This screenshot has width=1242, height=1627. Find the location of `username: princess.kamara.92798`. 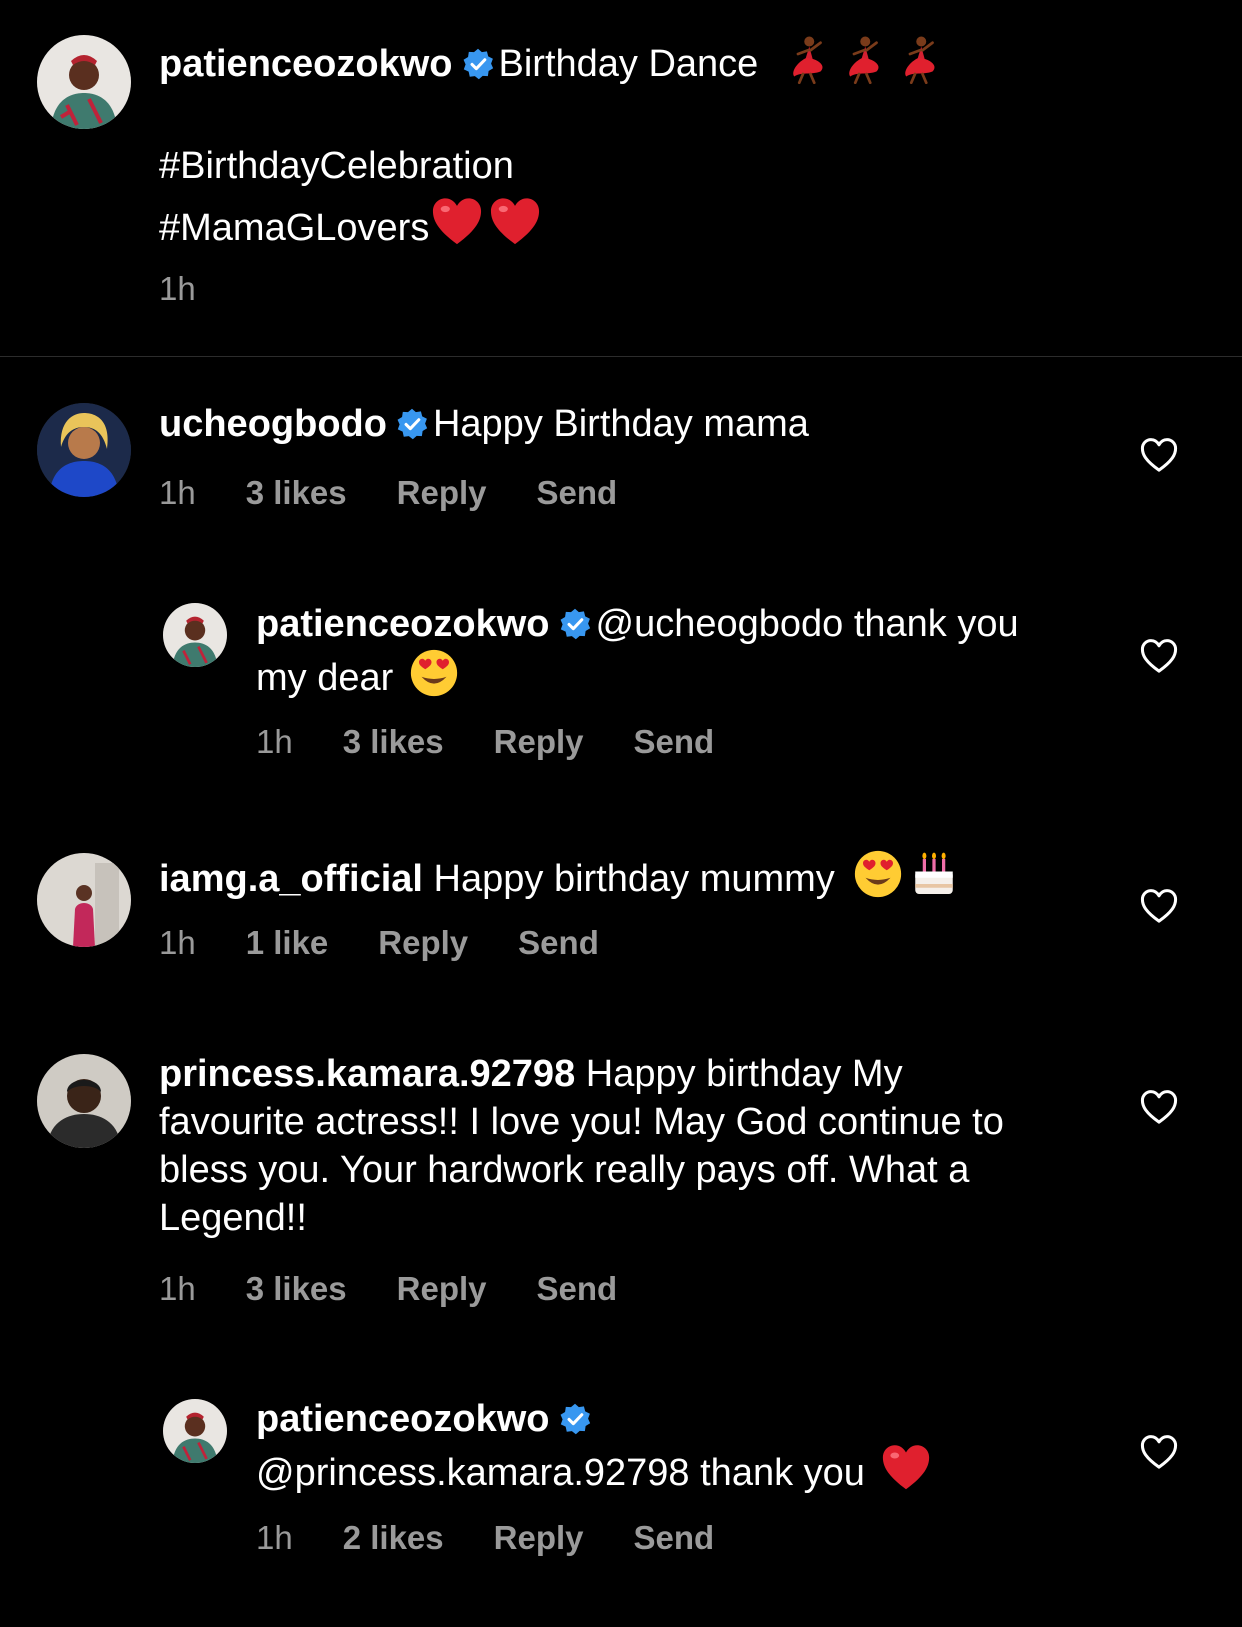

username: princess.kamara.92798 is located at coordinates (367, 1074).